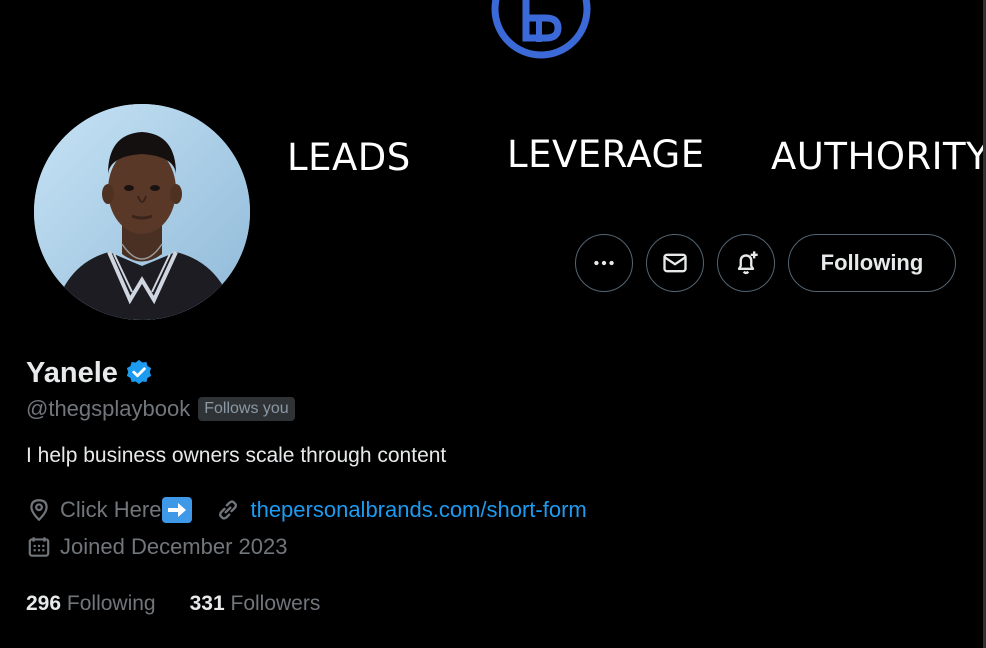  Describe the element at coordinates (39, 547) in the screenshot. I see `calendar-icon` at that location.